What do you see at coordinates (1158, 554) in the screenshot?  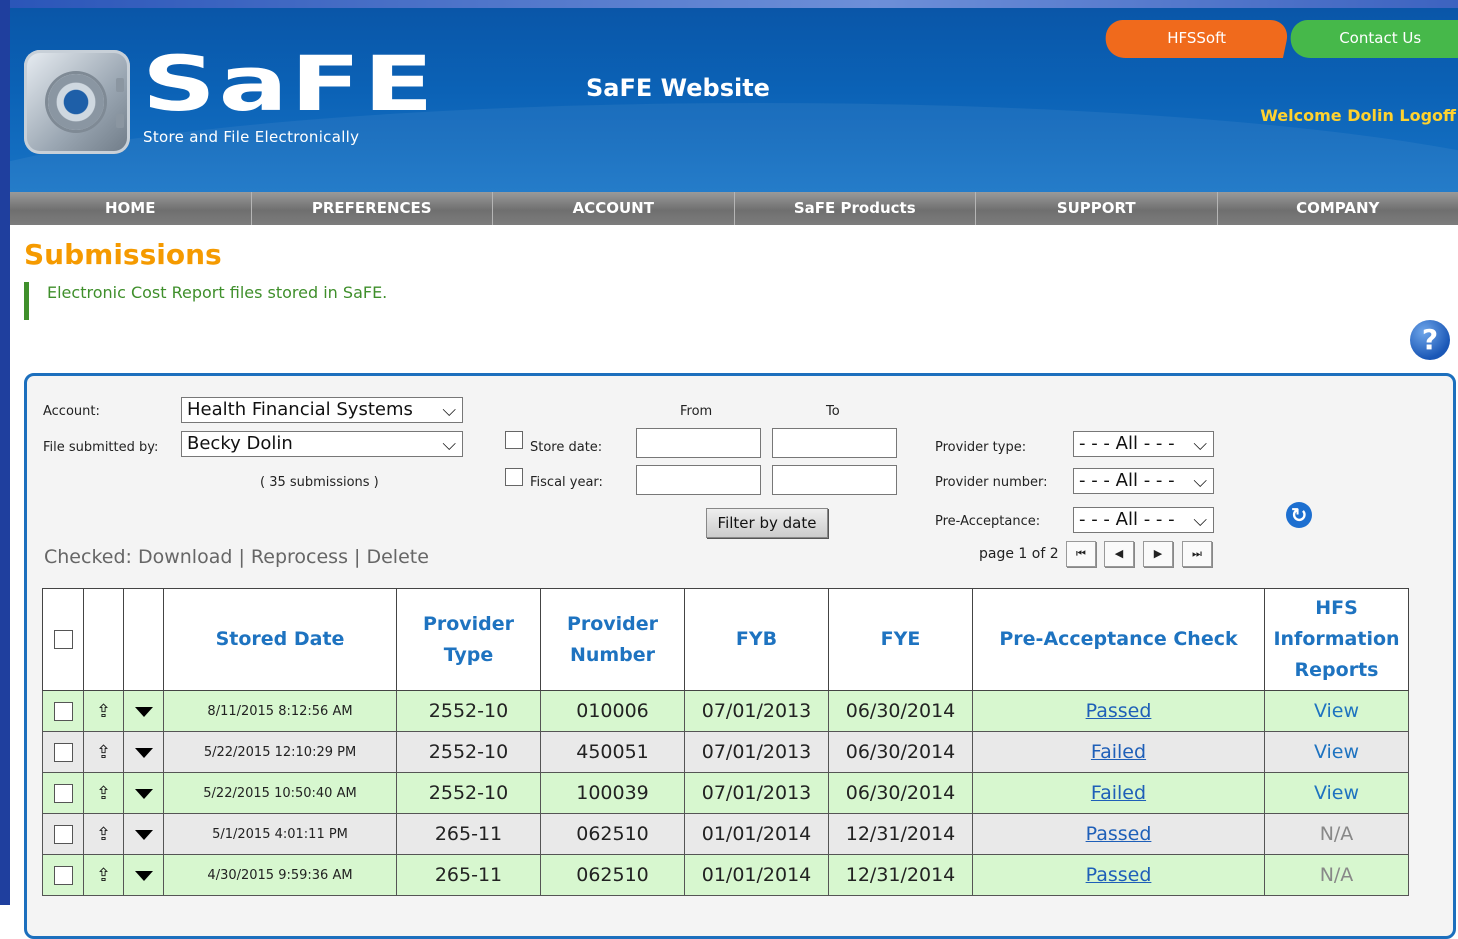 I see `next-page-button: ▶` at bounding box center [1158, 554].